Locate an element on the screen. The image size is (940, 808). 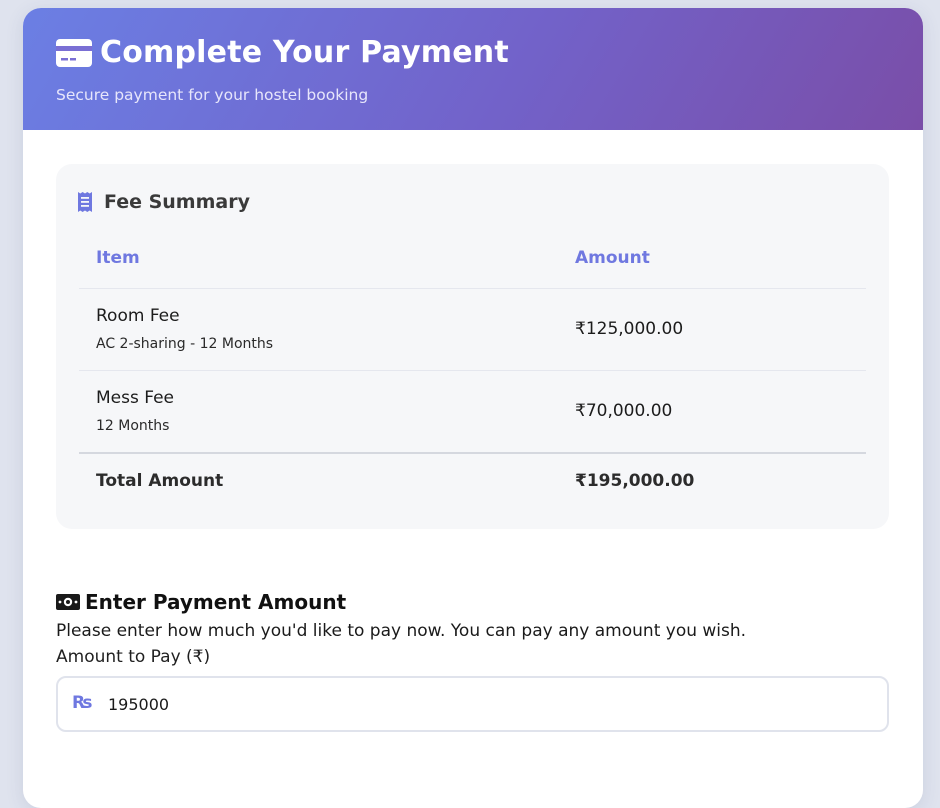
fee-item-amount: ₹70,000.00 is located at coordinates (624, 411).